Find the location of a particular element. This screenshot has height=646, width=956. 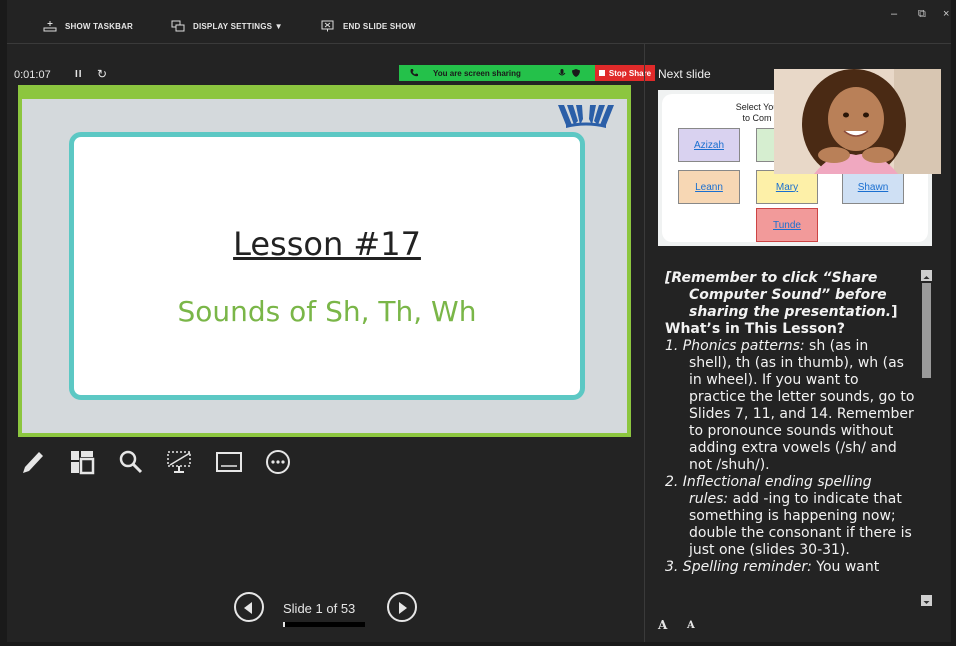

books-logo-icon is located at coordinates (586, 116).